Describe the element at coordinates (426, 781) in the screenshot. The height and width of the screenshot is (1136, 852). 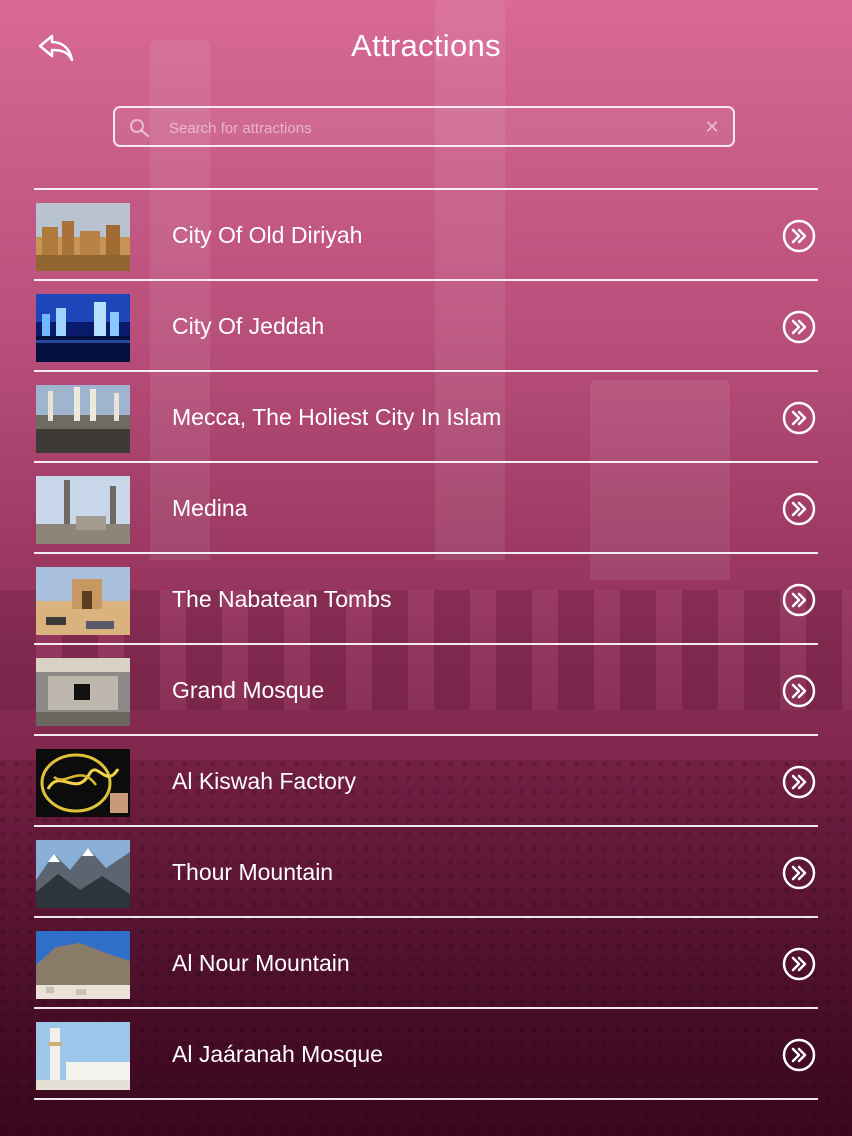
I see `list-item: Al Kiswah Factory` at that location.